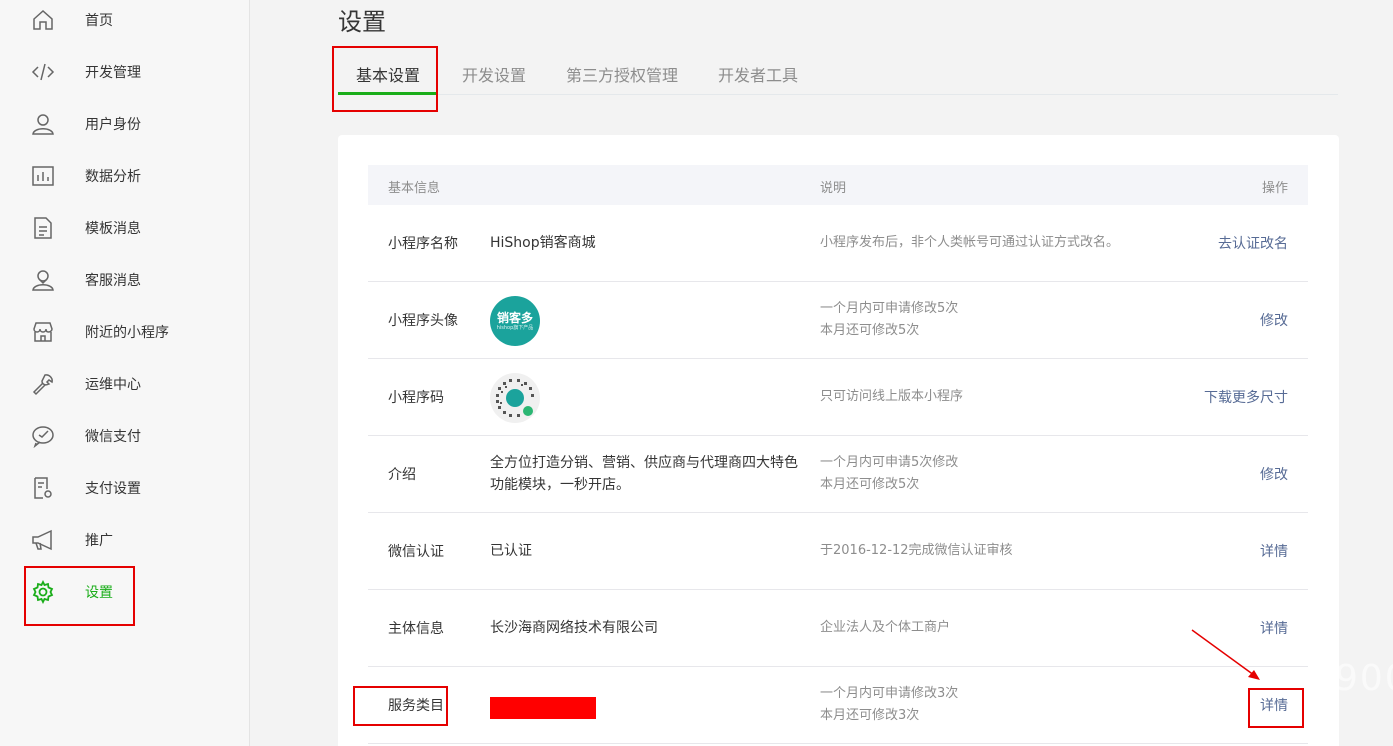  What do you see at coordinates (125, 540) in the screenshot?
I see `sidebar-item-promotion: 推广` at bounding box center [125, 540].